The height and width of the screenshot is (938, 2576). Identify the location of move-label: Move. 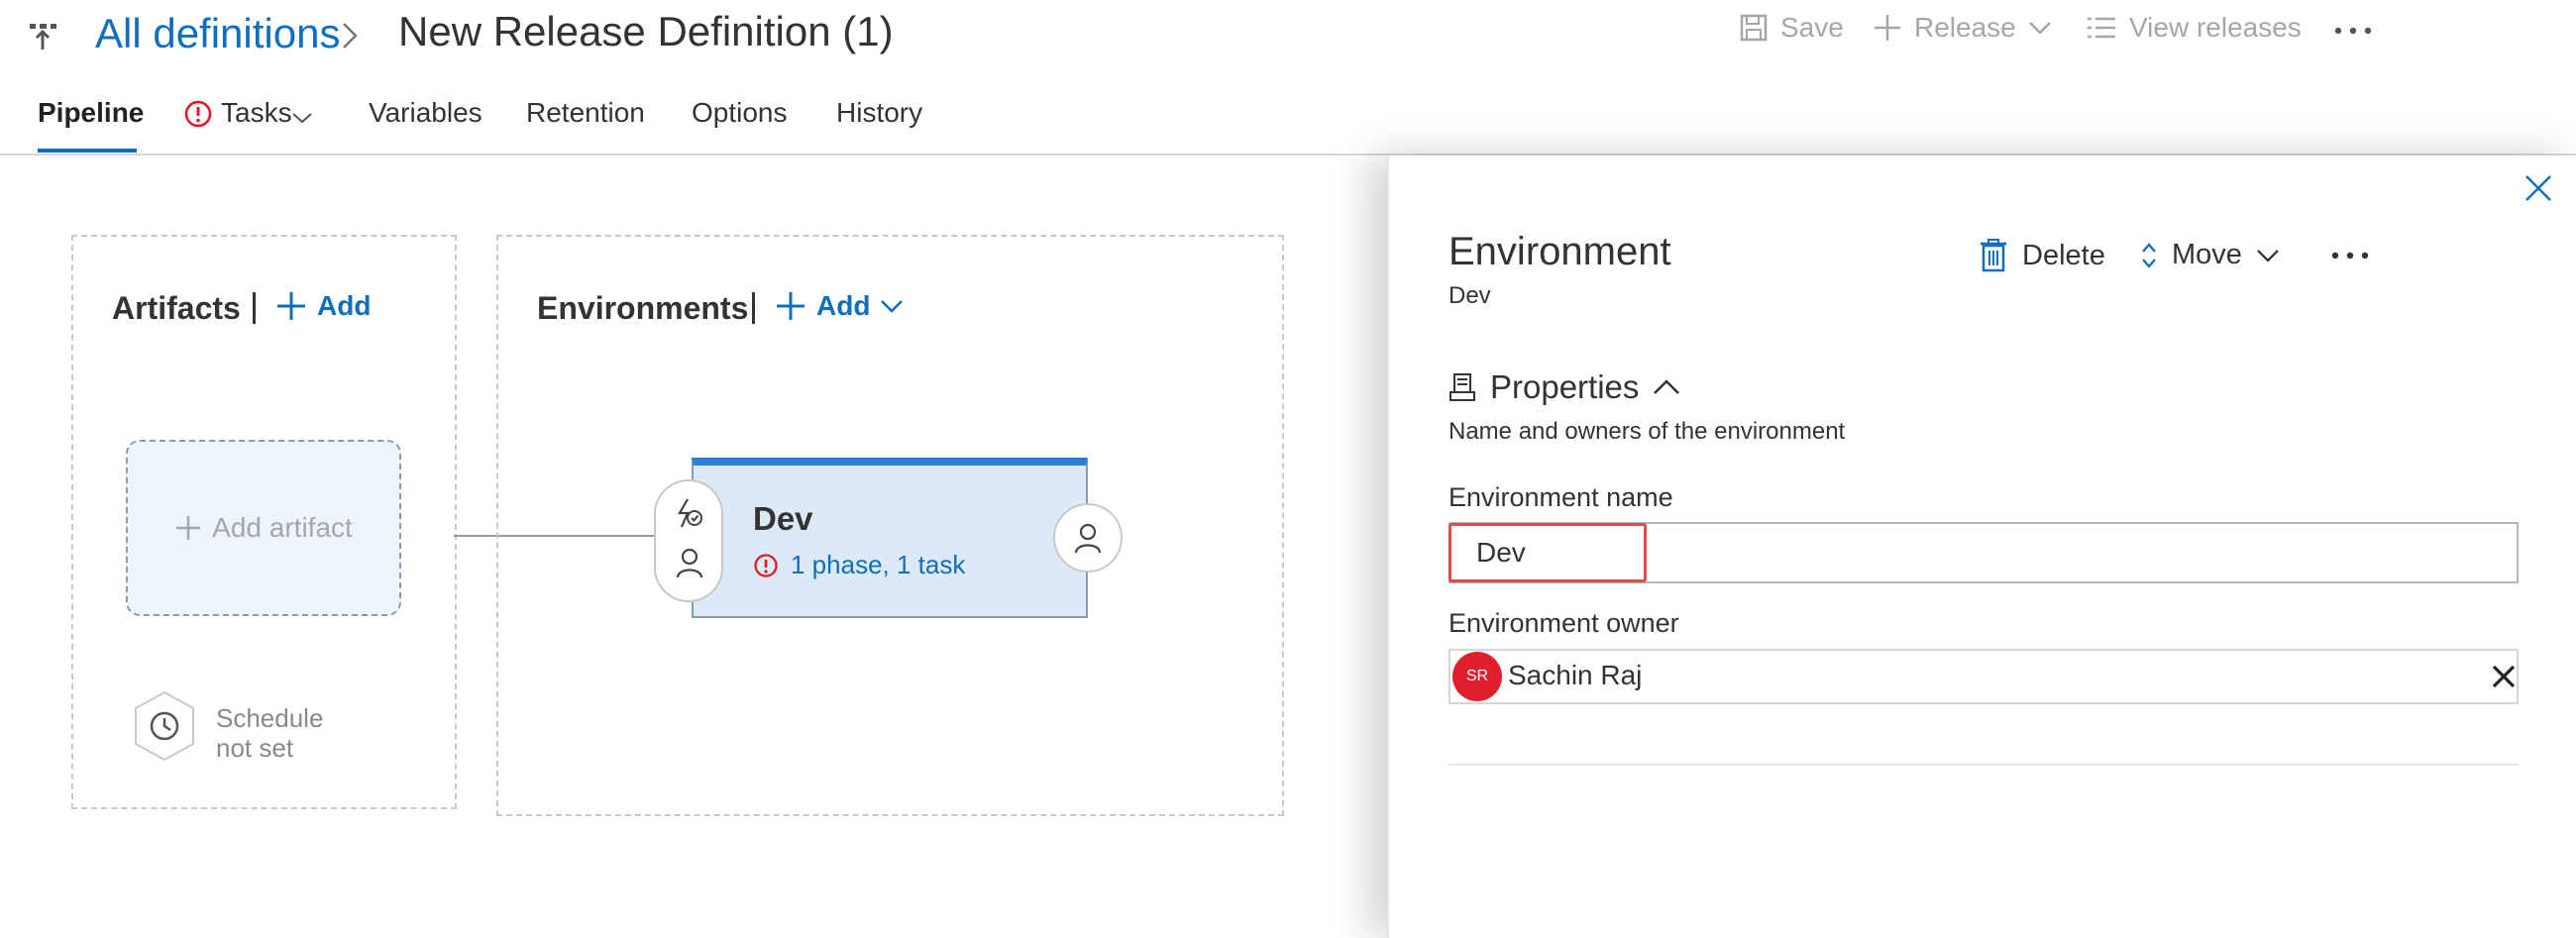
(2207, 254).